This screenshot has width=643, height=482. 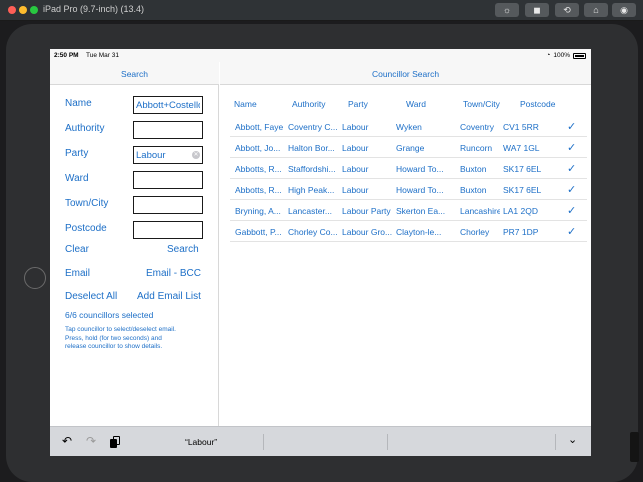 I want to click on help-text-line: Press, hold (for two seconds) and, so click(x=113, y=338).